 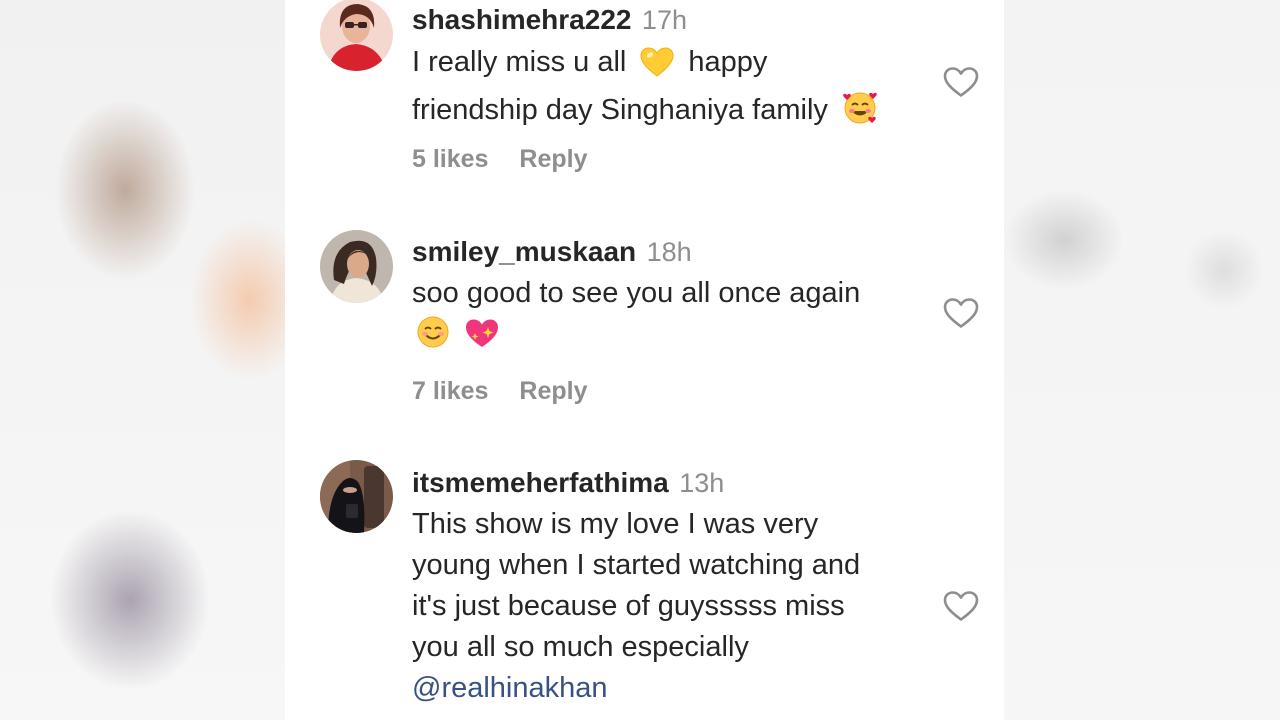 I want to click on comment-text-line: you all so much especially, so click(x=580, y=647).